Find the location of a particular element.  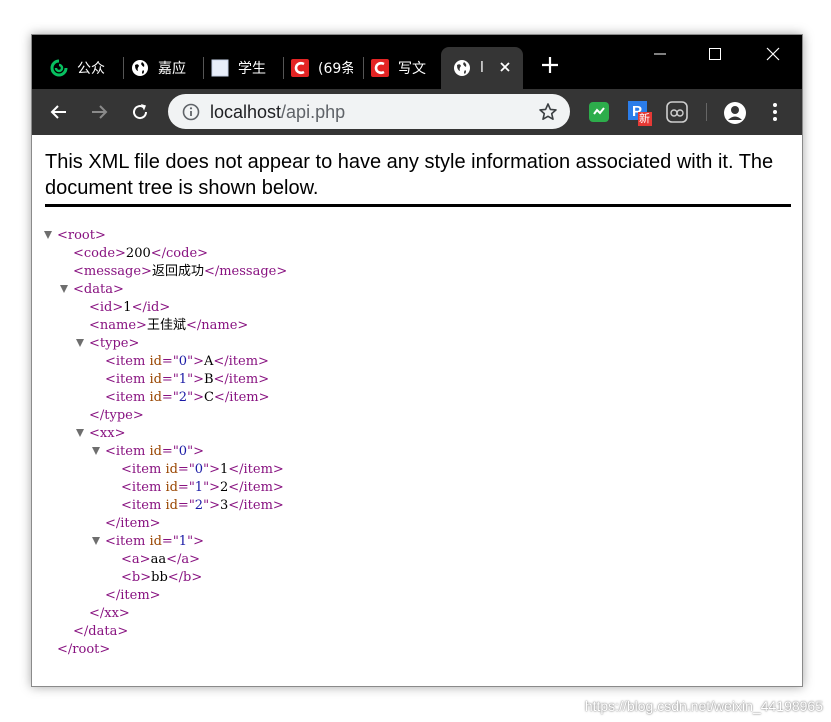

xml-text: 200 is located at coordinates (138, 253).